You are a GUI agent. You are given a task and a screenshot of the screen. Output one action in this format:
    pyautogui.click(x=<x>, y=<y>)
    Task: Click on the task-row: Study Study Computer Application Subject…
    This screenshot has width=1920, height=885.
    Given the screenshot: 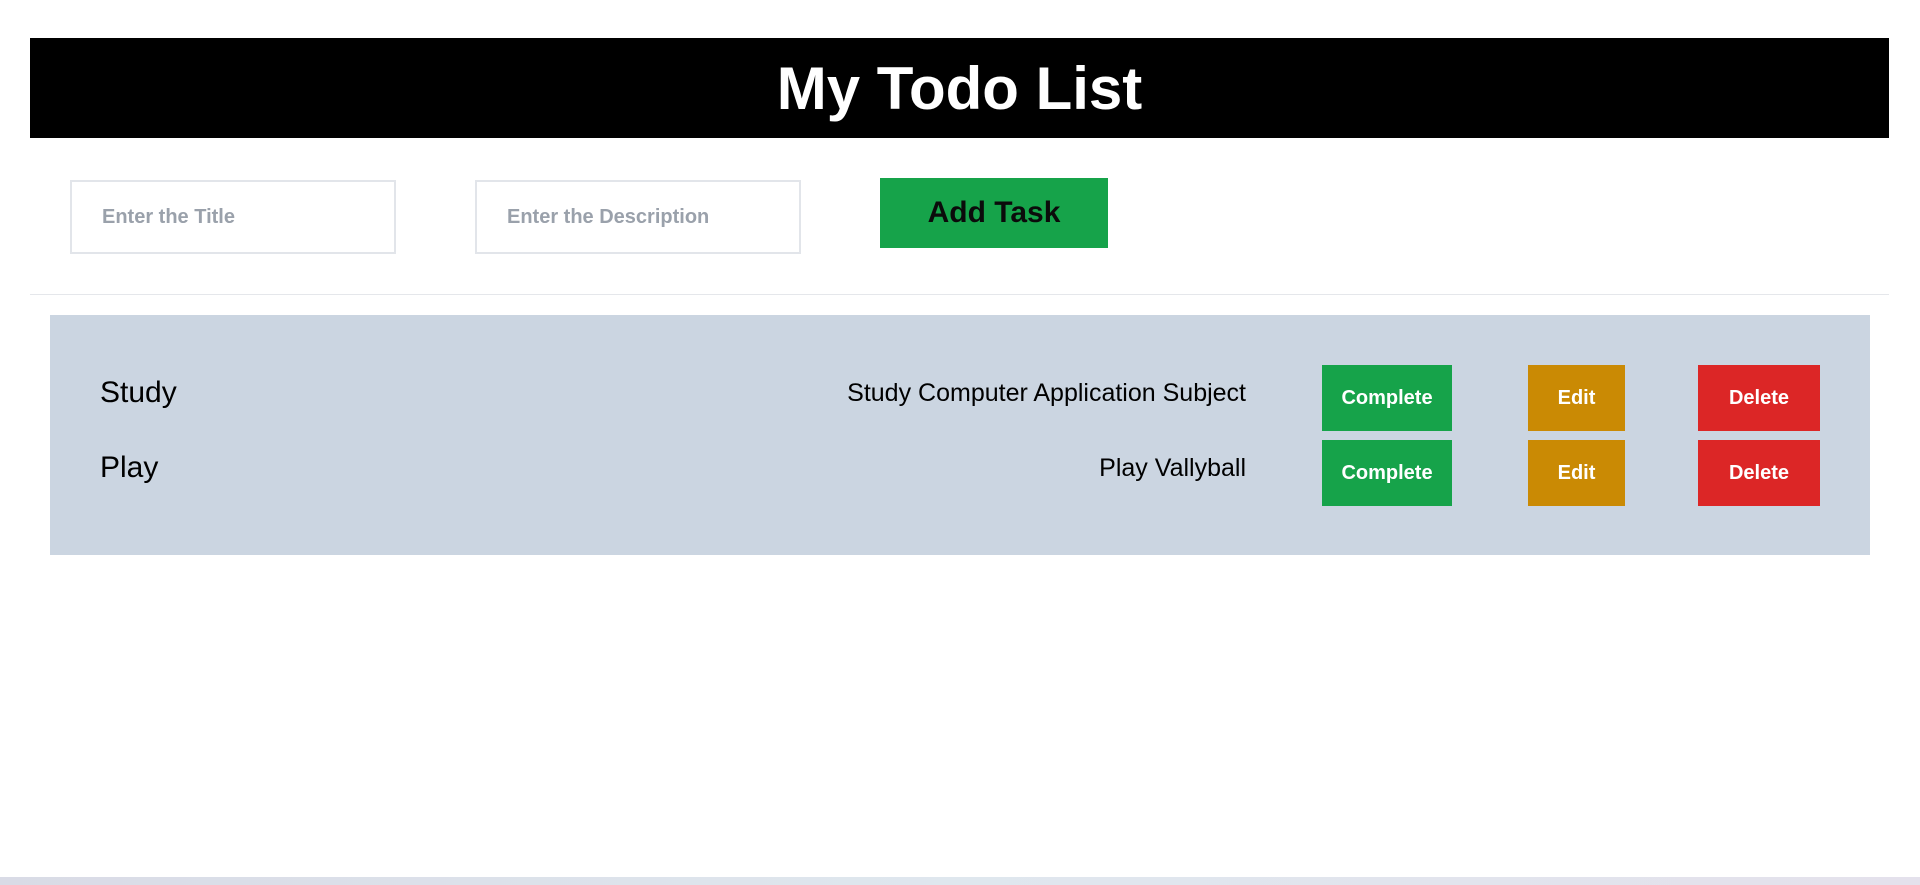 What is the action you would take?
    pyautogui.click(x=960, y=398)
    